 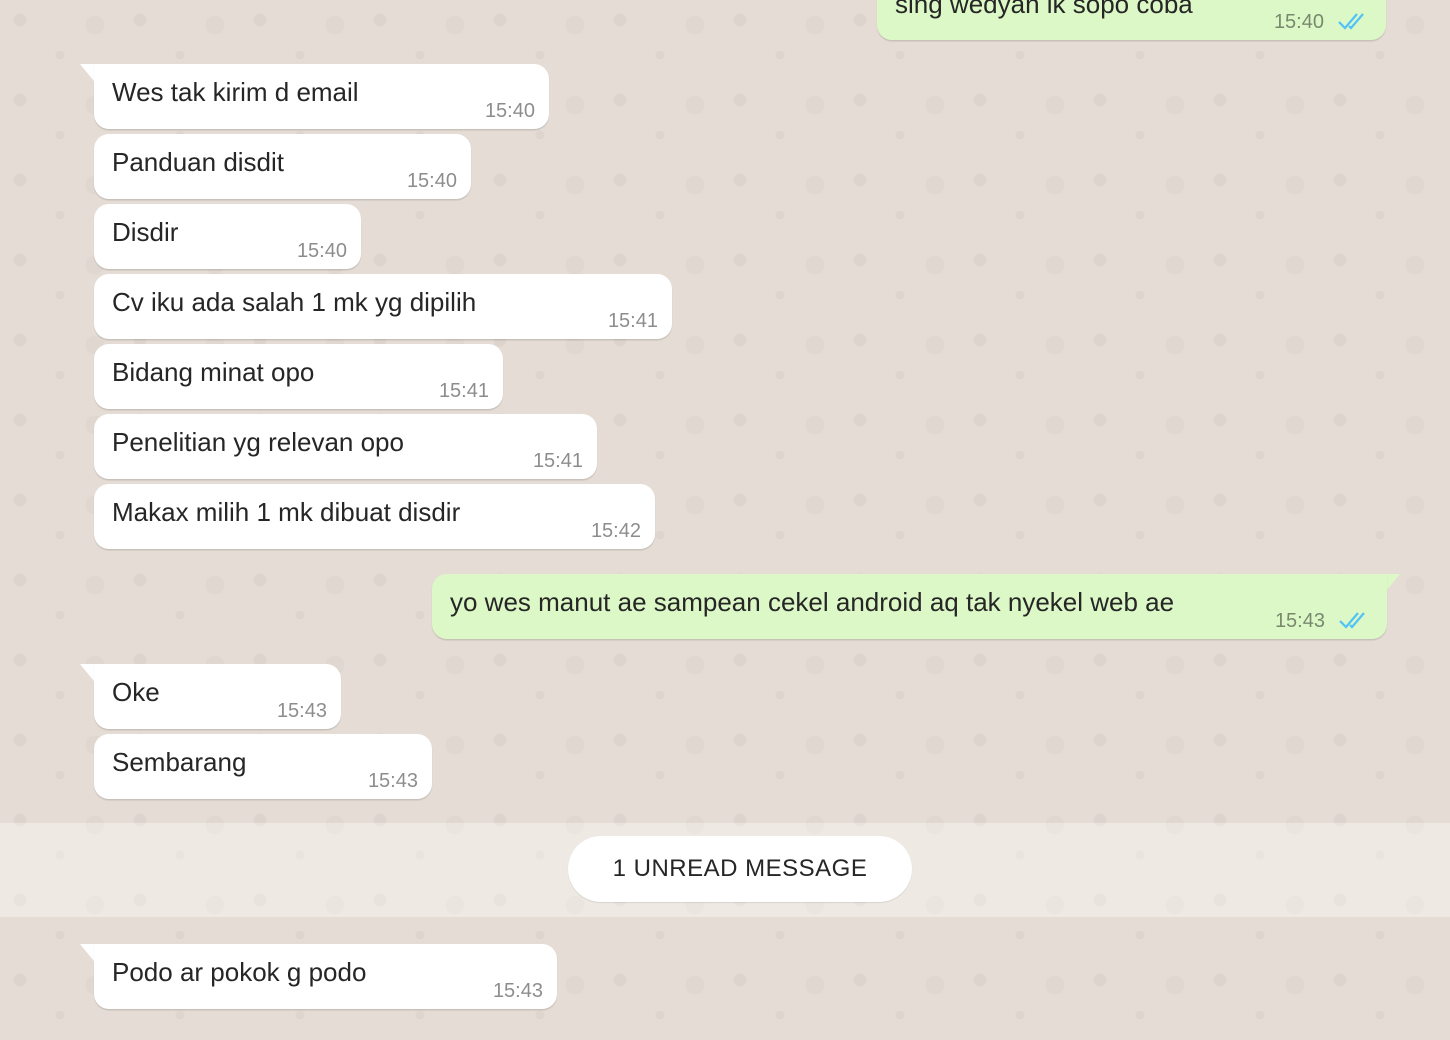 I want to click on message-incoming: Bidang minat opo 15:41, so click(x=298, y=376).